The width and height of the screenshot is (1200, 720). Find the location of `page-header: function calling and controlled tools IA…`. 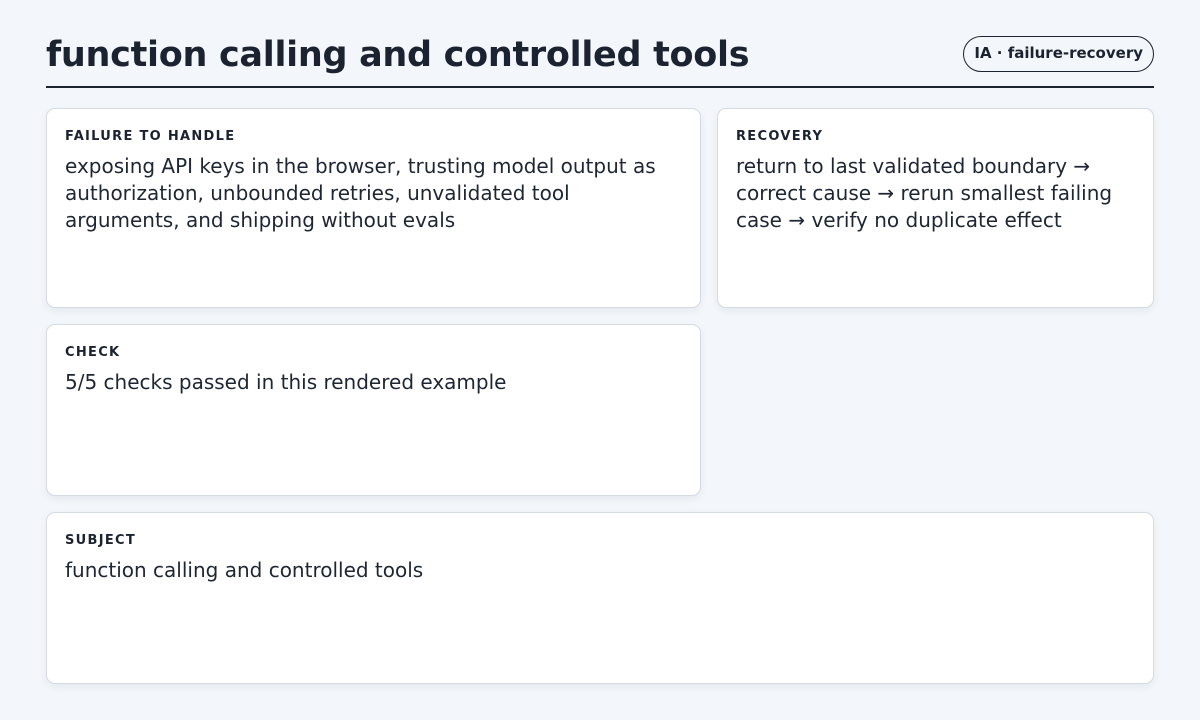

page-header: function calling and controlled tools IA… is located at coordinates (600, 58).